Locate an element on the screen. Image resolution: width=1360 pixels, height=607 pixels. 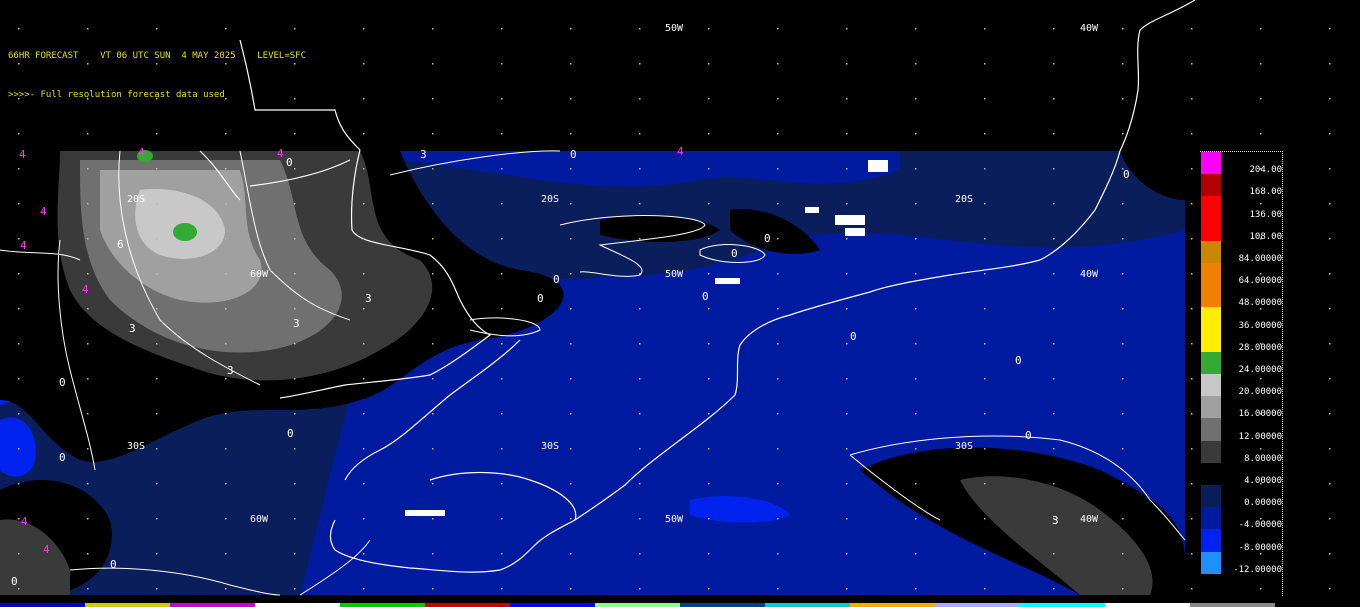
legend-level-label: 16.00000 is located at coordinates (1260, 414).